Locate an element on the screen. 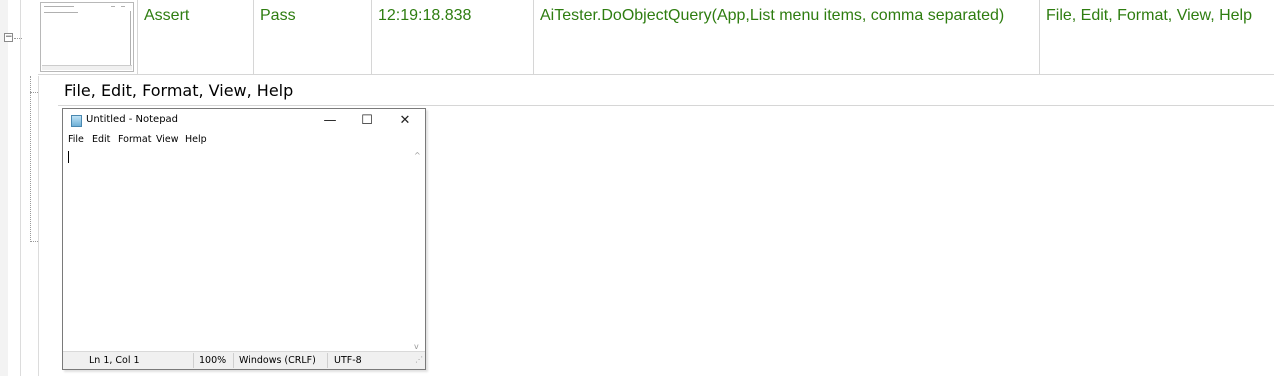  menu-edit: Edit is located at coordinates (101, 139).